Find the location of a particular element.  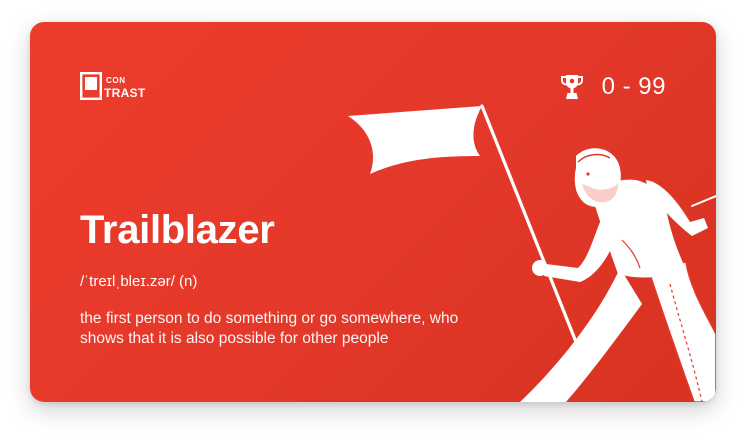

flag-pole is located at coordinates (532, 231).